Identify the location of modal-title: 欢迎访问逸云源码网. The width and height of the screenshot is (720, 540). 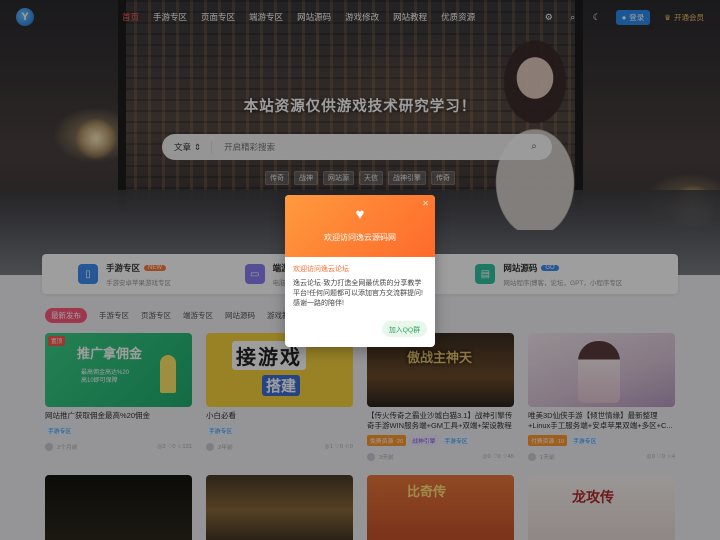
(360, 237).